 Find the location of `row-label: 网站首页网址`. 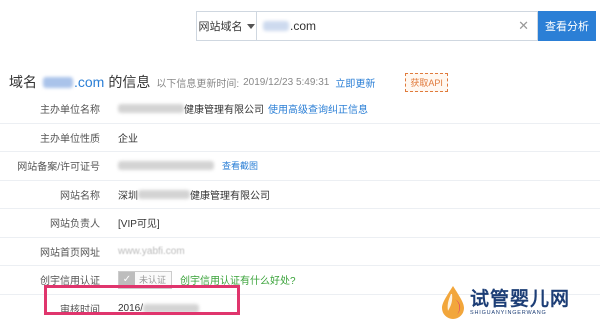

row-label: 网站首页网址 is located at coordinates (70, 253).